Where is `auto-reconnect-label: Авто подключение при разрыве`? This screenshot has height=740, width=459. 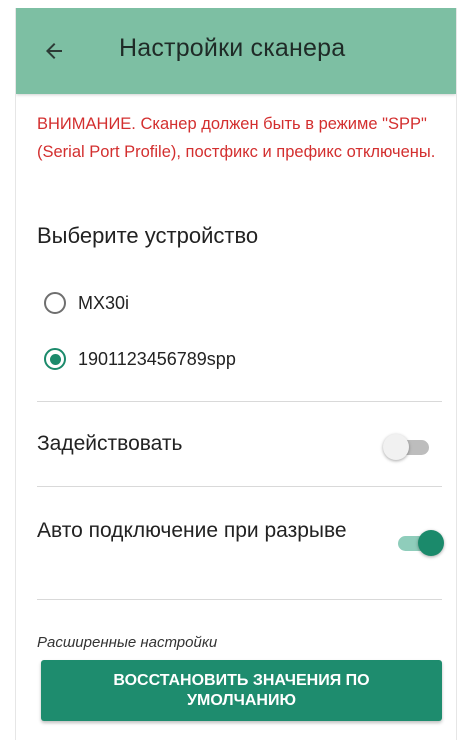
auto-reconnect-label: Авто подключение при разрыве is located at coordinates (192, 530).